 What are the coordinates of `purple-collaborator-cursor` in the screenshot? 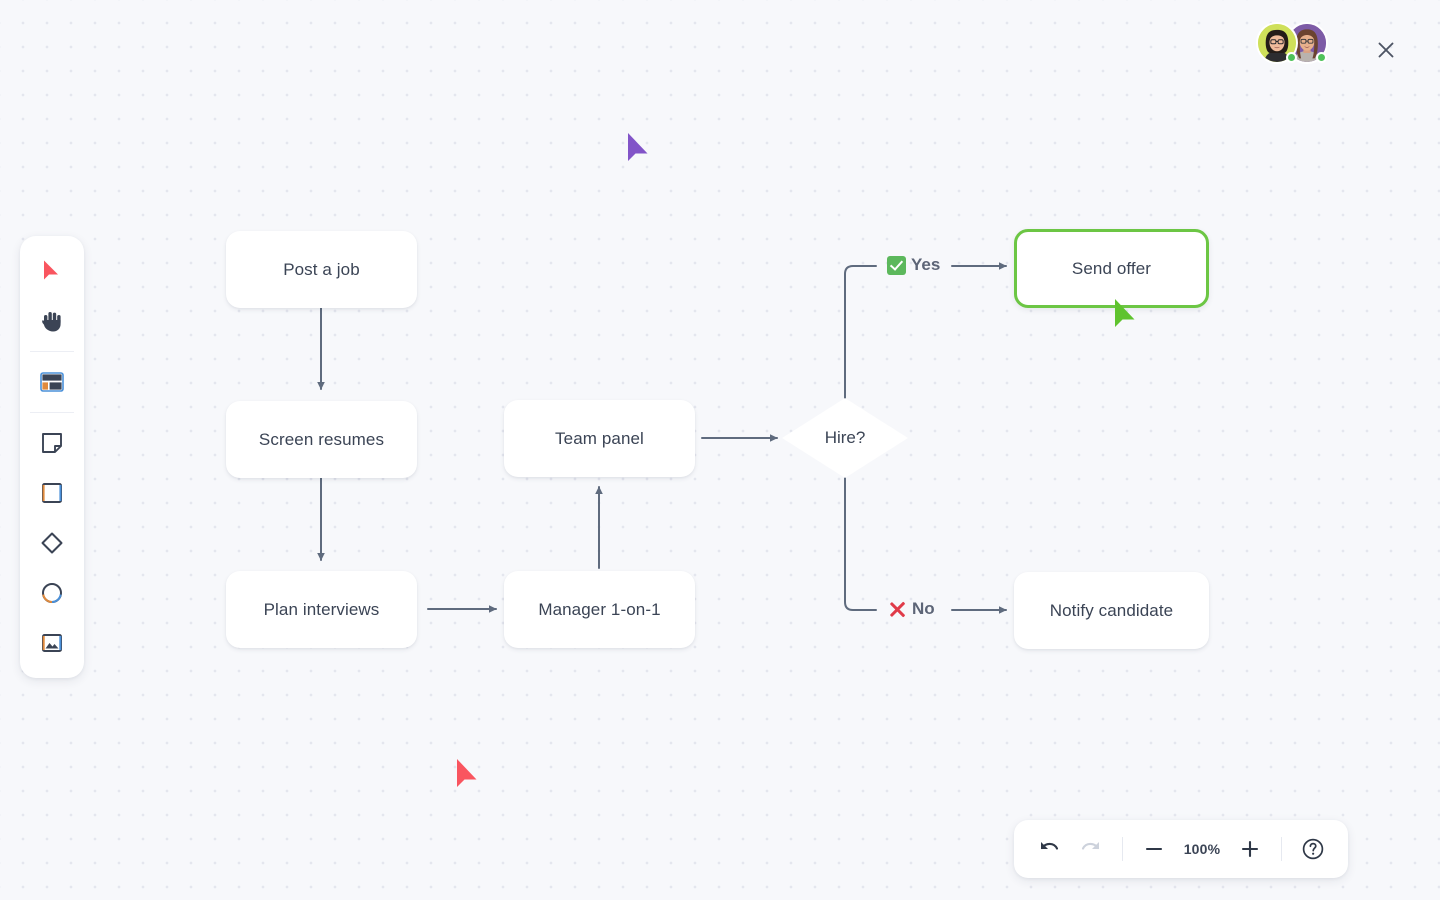 It's located at (640, 150).